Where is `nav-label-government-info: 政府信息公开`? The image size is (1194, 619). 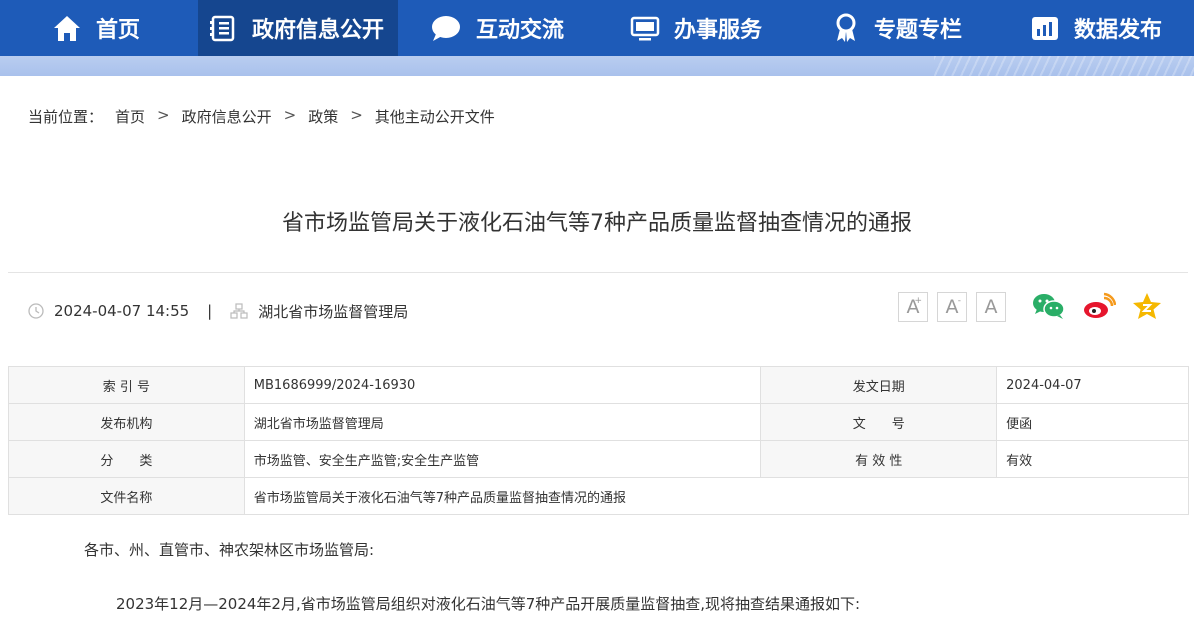
nav-label-government-info: 政府信息公开 is located at coordinates (318, 30).